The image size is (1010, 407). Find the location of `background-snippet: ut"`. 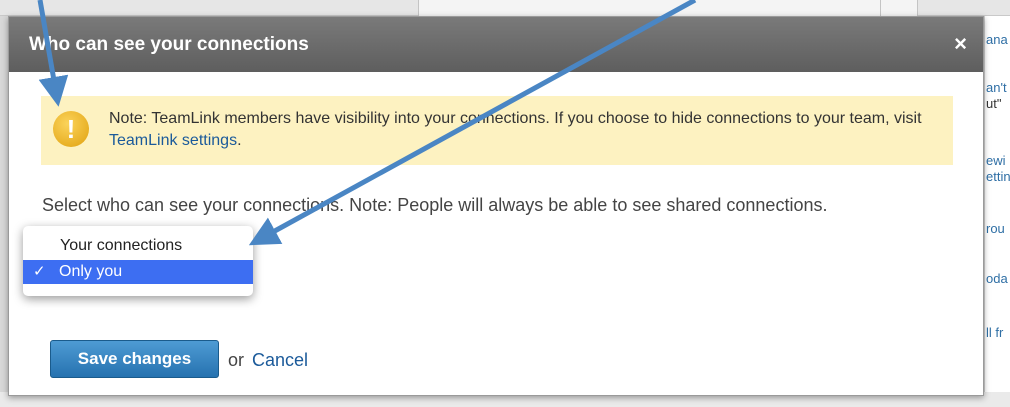

background-snippet: ut" is located at coordinates (994, 103).